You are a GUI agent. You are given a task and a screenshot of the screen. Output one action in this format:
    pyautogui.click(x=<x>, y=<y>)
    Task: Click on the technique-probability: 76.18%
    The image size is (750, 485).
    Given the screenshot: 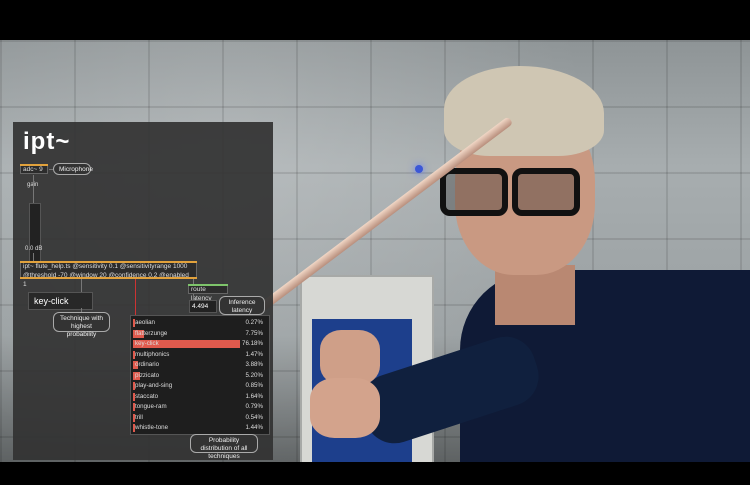 What is the action you would take?
    pyautogui.click(x=252, y=343)
    